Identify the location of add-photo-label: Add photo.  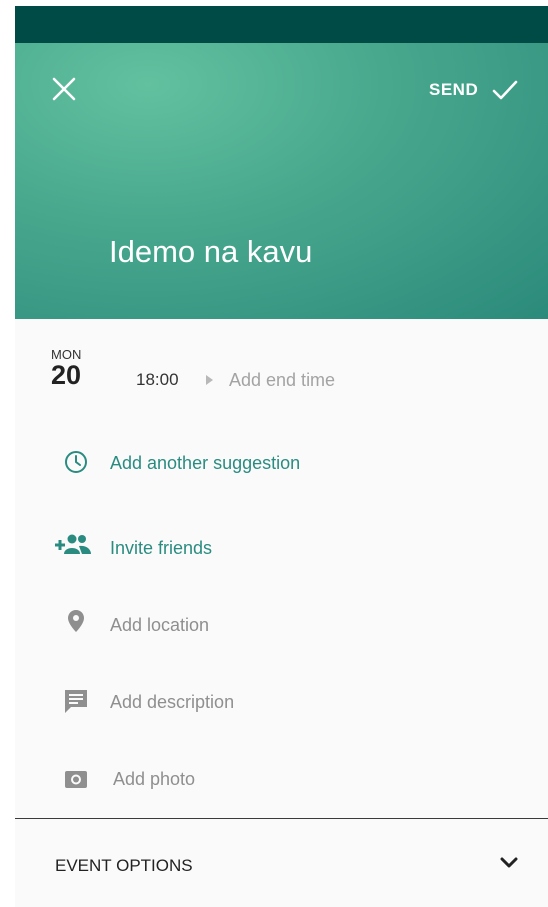
(154, 779).